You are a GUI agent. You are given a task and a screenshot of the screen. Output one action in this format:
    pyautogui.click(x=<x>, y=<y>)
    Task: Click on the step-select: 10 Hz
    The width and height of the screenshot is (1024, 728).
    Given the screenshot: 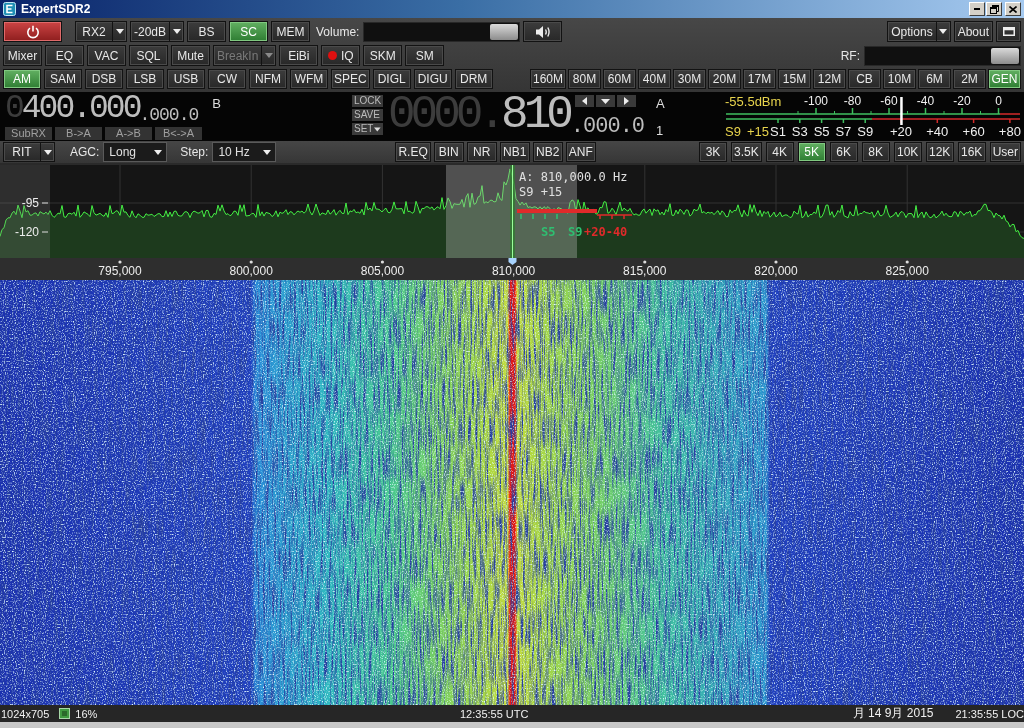 What is the action you would take?
    pyautogui.click(x=244, y=152)
    